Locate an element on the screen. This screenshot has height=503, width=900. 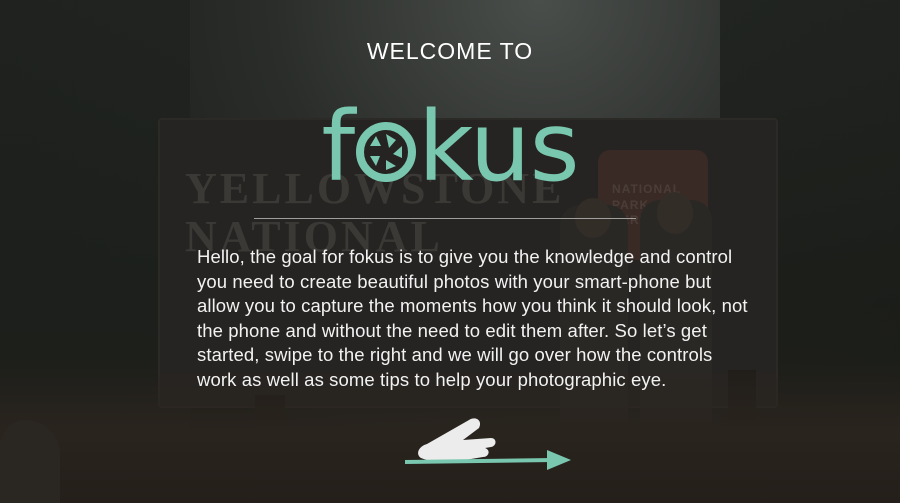
logo-letter-f: f is located at coordinates (338, 147).